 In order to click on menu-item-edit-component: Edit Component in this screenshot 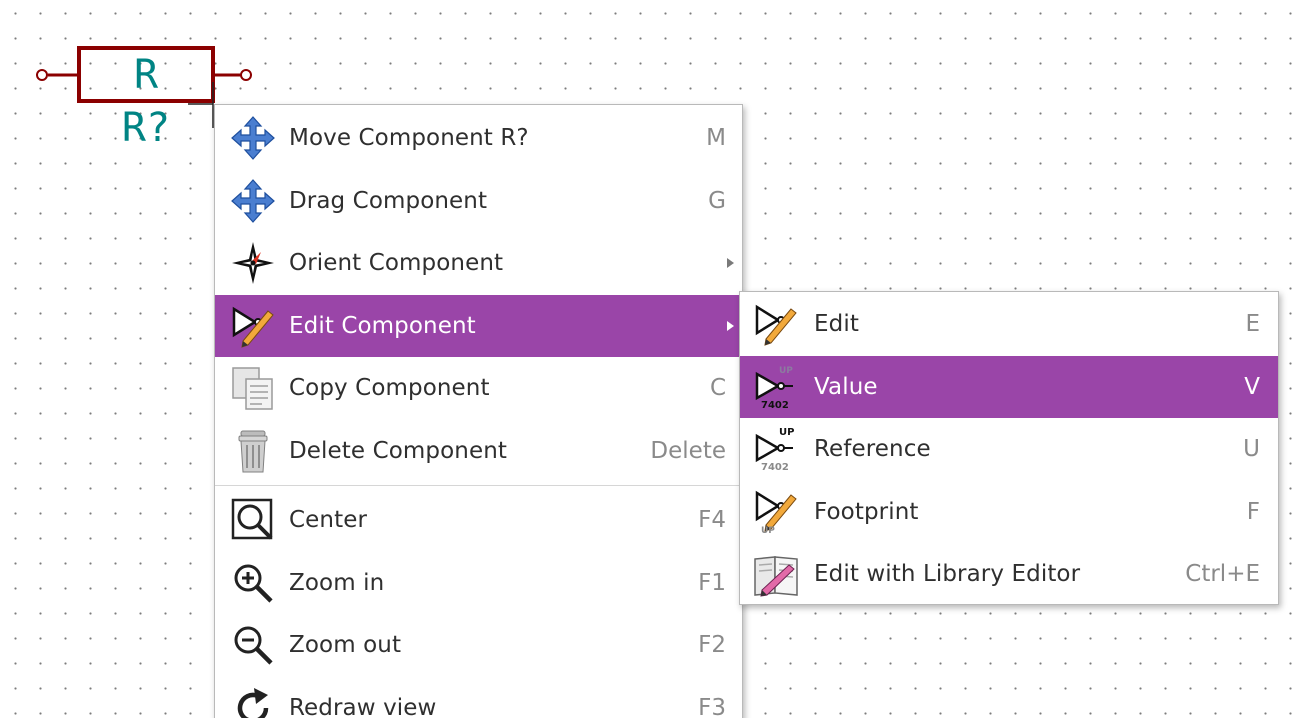, I will do `click(478, 325)`.